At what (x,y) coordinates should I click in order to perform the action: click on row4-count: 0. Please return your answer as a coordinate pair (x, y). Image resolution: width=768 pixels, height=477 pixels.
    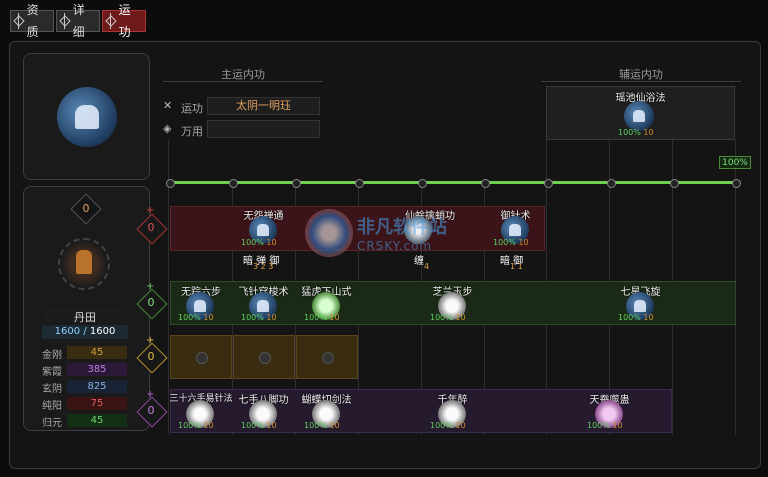
    Looking at the image, I should click on (151, 410).